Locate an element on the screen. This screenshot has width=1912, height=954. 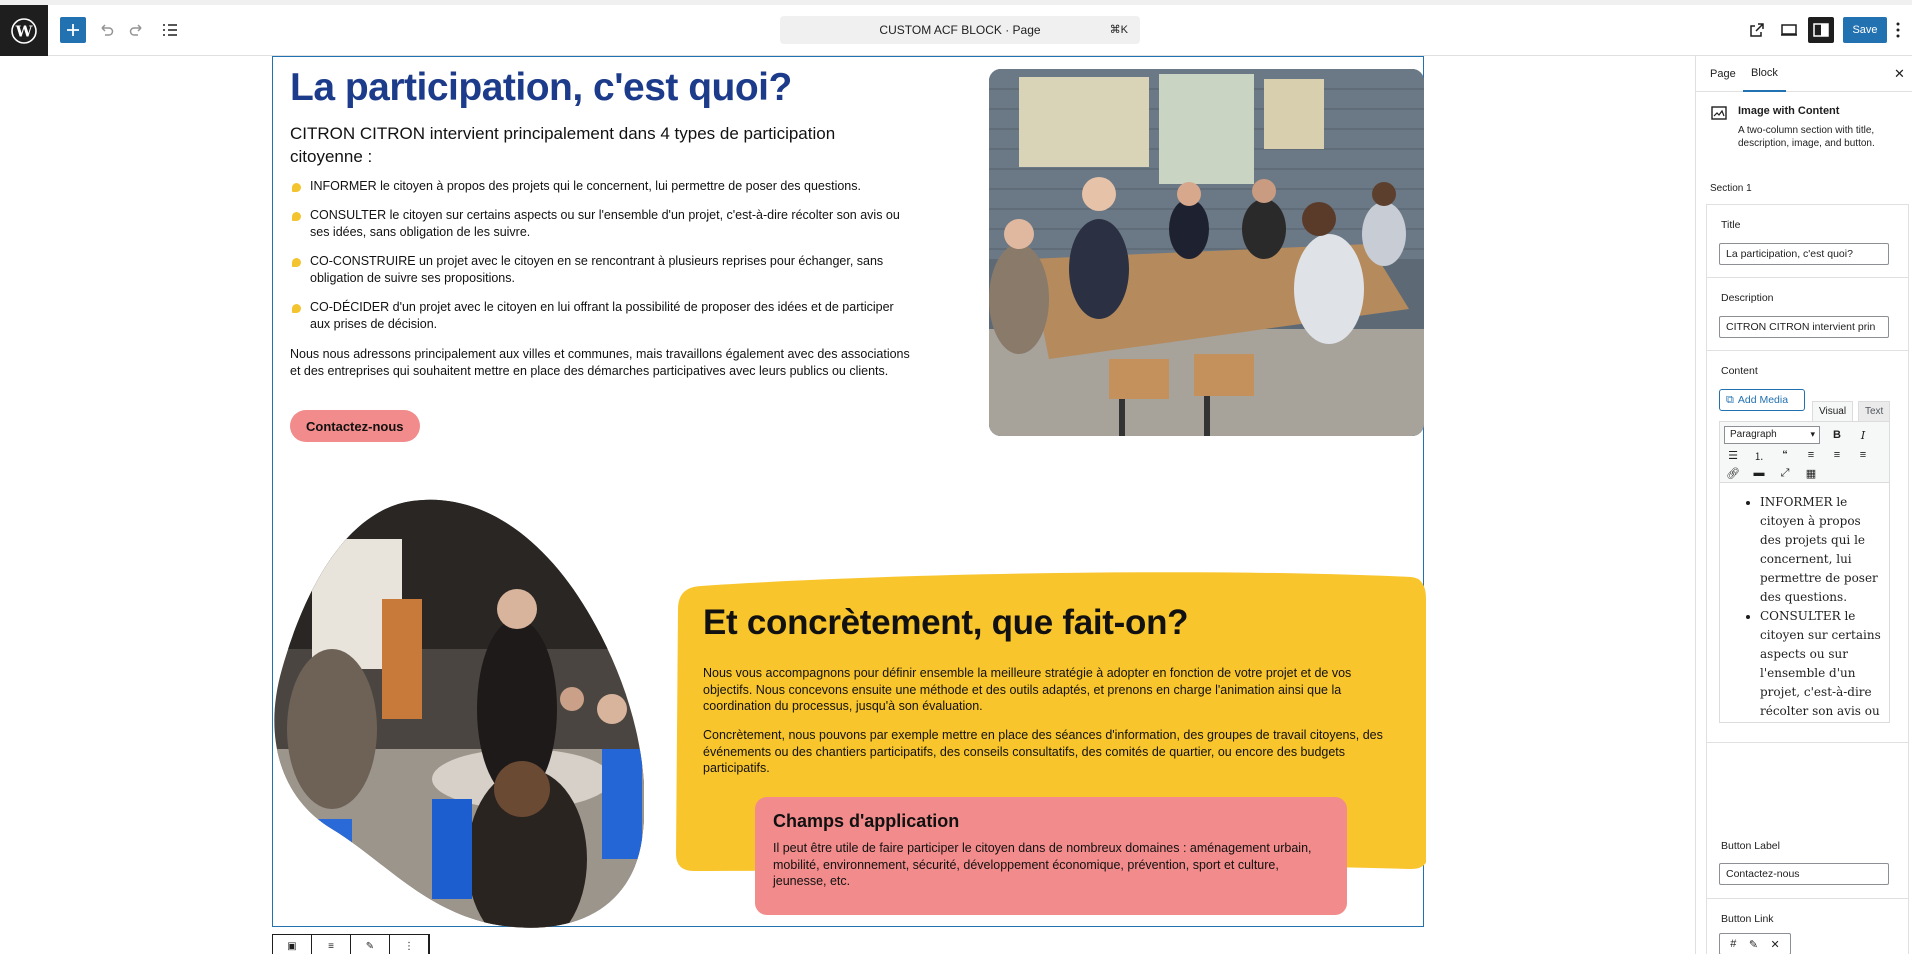
image-content-block-icon is located at coordinates (1719, 113).